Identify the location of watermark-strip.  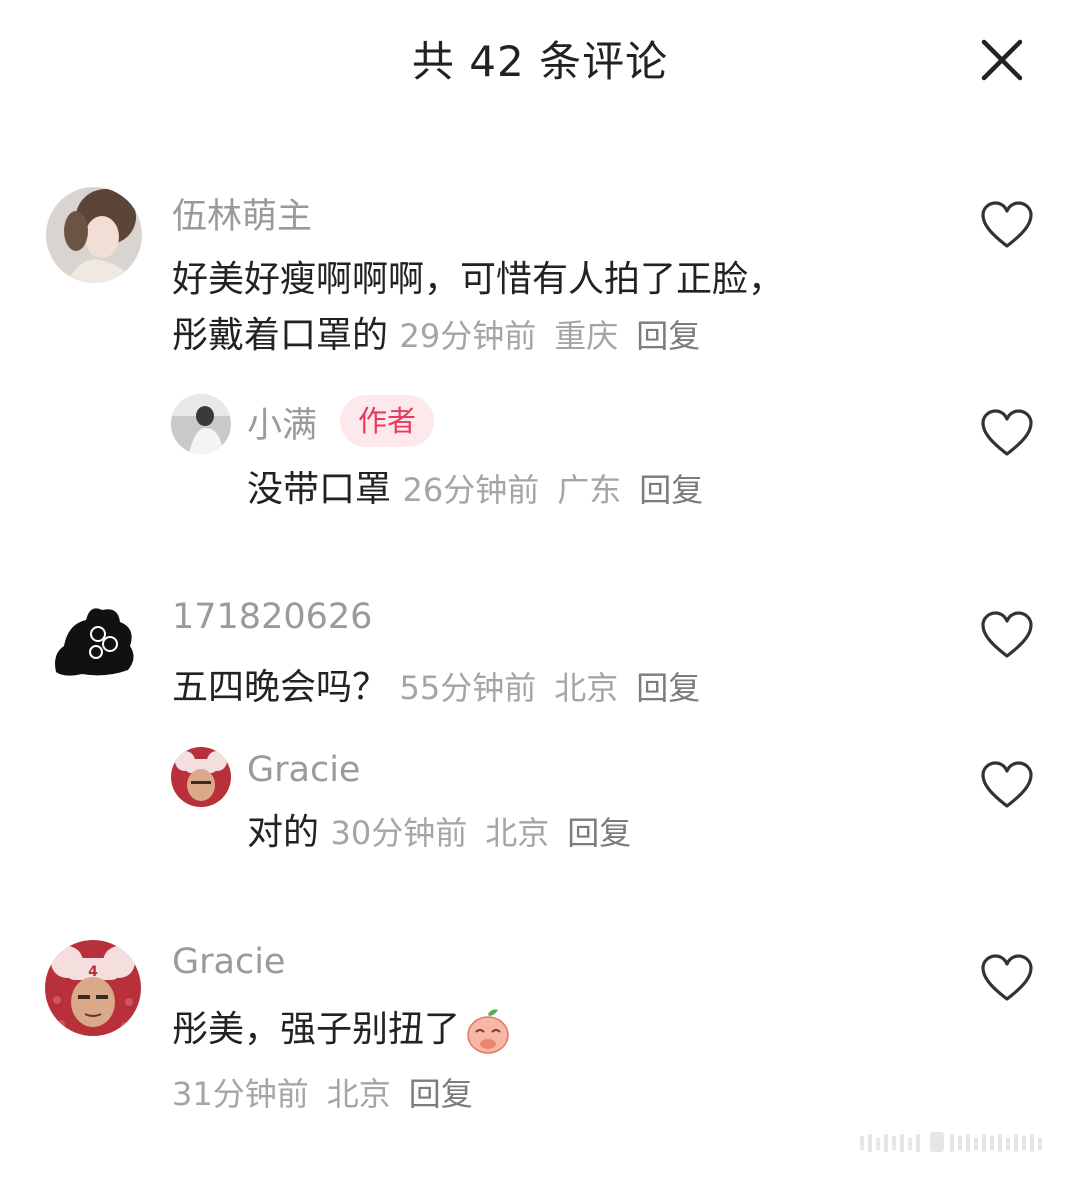
(960, 1143).